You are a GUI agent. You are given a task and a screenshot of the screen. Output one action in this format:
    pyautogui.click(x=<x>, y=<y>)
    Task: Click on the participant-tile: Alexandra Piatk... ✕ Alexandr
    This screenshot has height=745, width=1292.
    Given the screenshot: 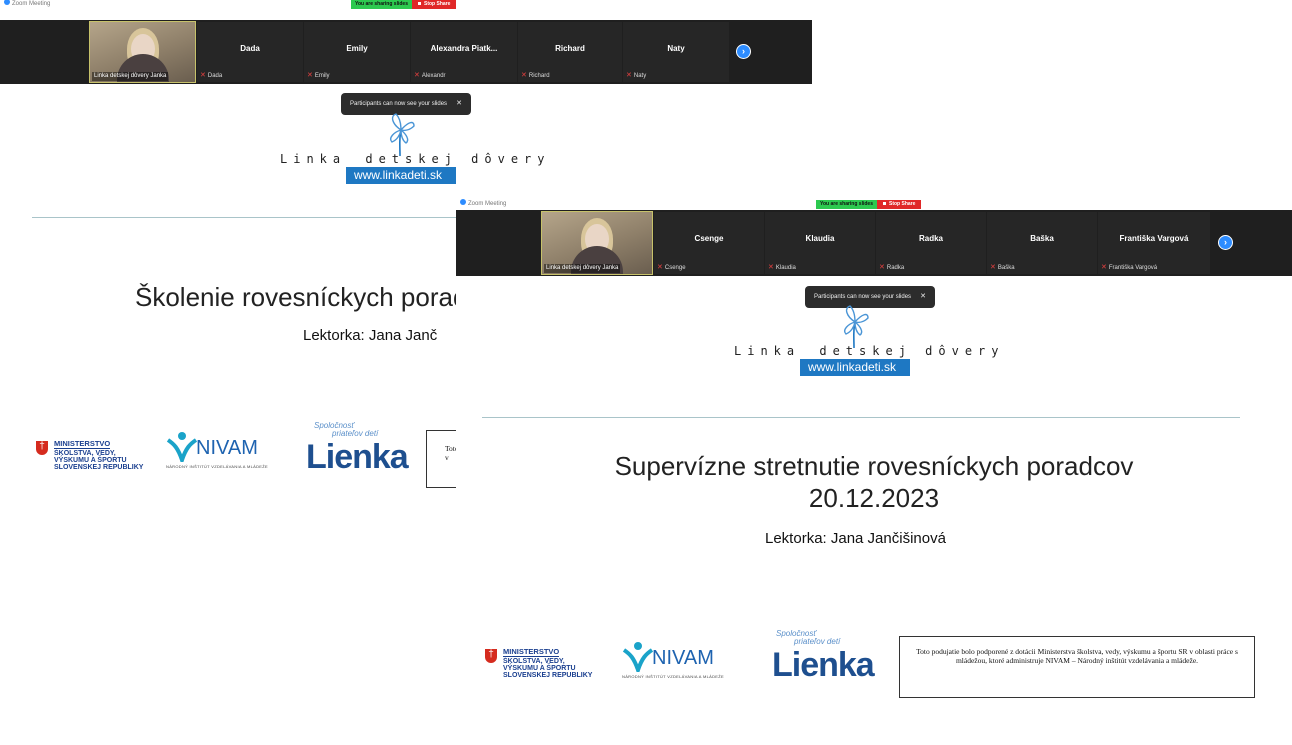 What is the action you would take?
    pyautogui.click(x=464, y=52)
    